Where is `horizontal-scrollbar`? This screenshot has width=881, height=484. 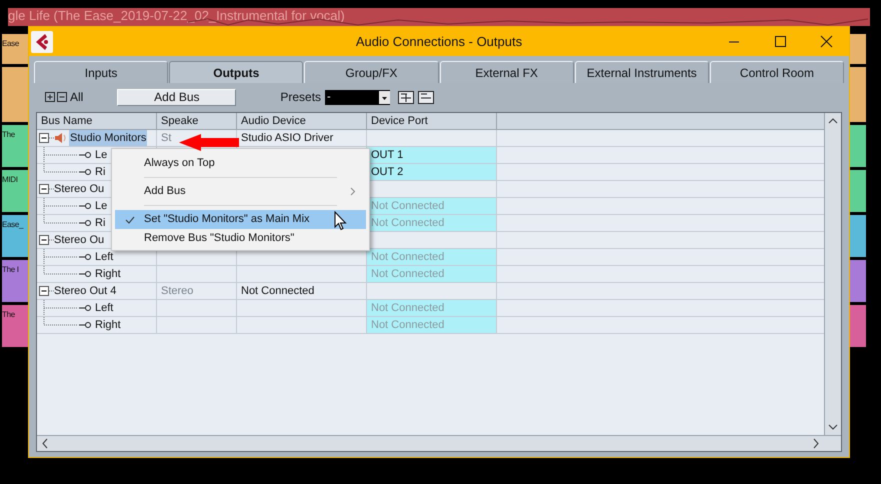 horizontal-scrollbar is located at coordinates (439, 443).